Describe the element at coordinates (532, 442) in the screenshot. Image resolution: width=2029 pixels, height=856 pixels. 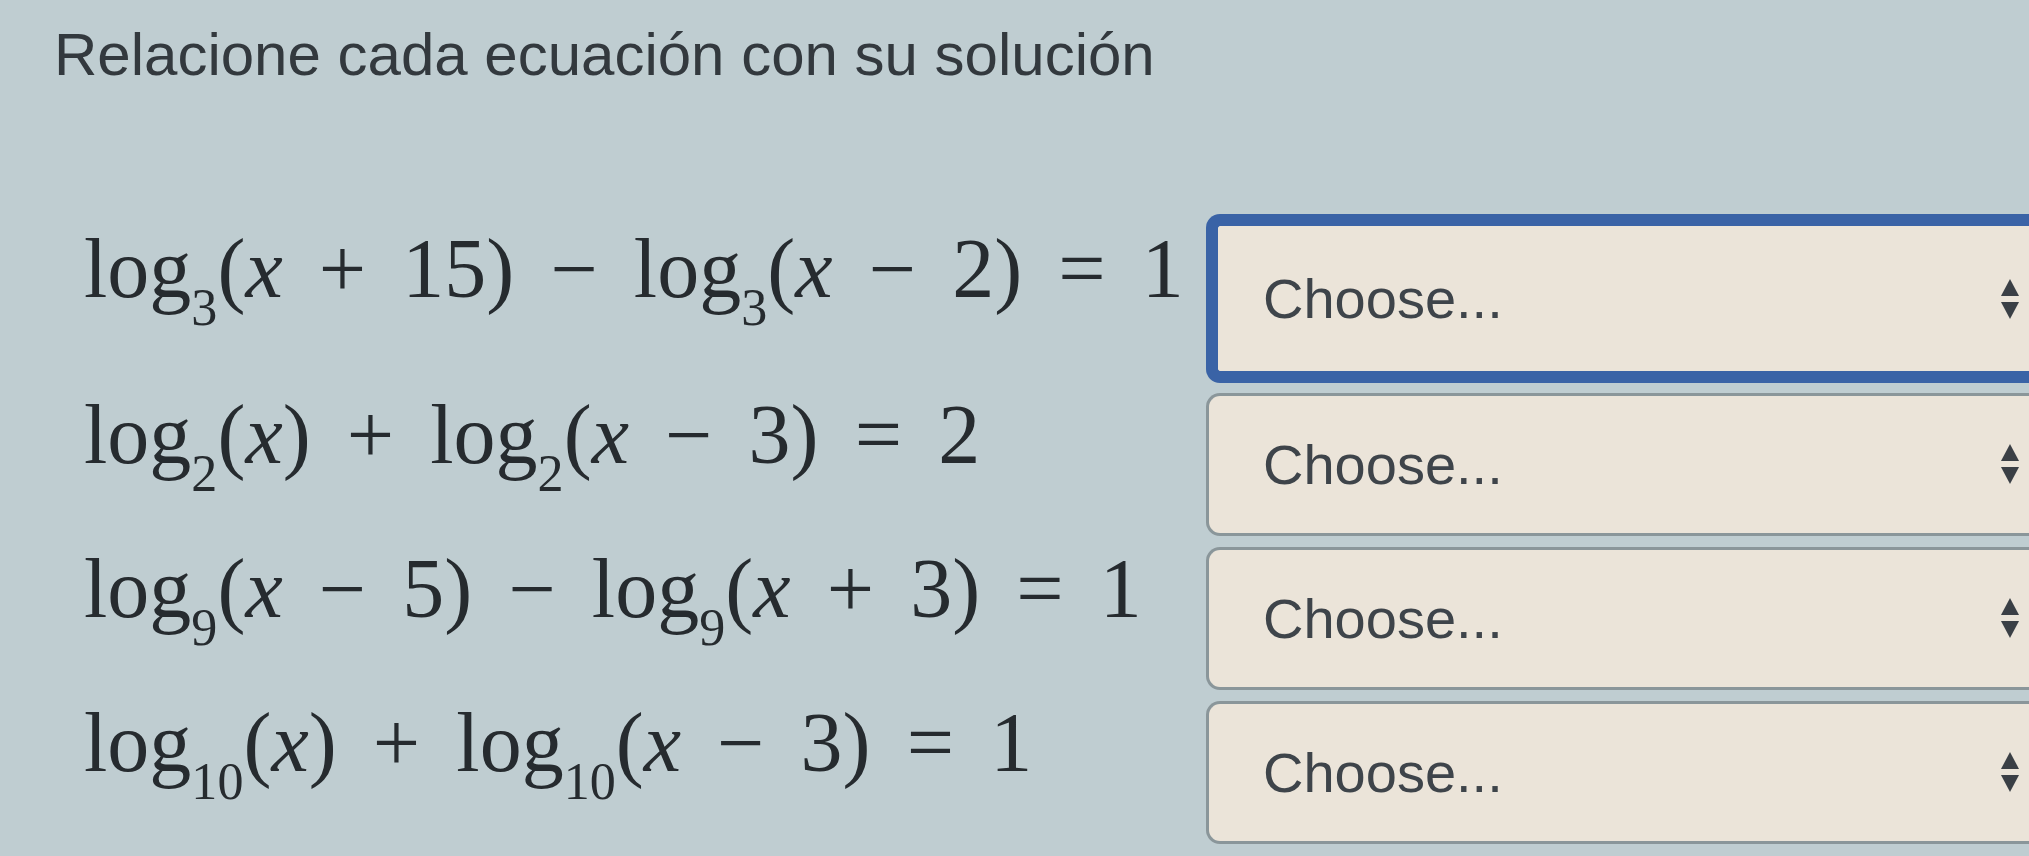
I see `equation-text: log$_{2}$(x) + log$_{2}$(x − 3) = 2` at that location.